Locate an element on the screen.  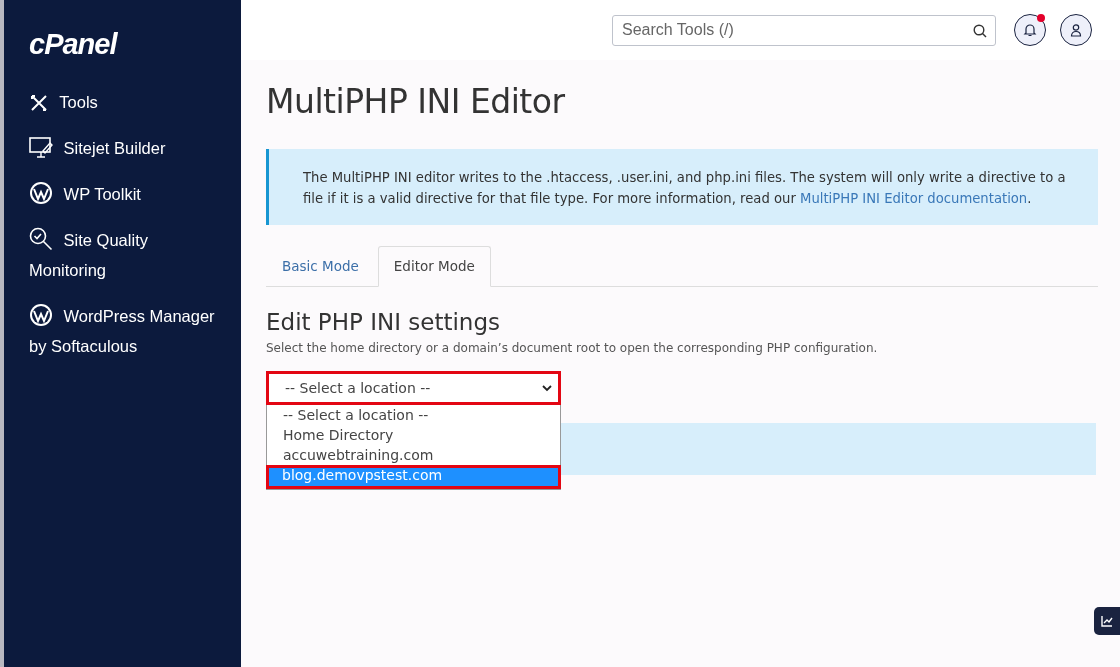
documentation-link: MultiPHP INI Editor documentation is located at coordinates (914, 198).